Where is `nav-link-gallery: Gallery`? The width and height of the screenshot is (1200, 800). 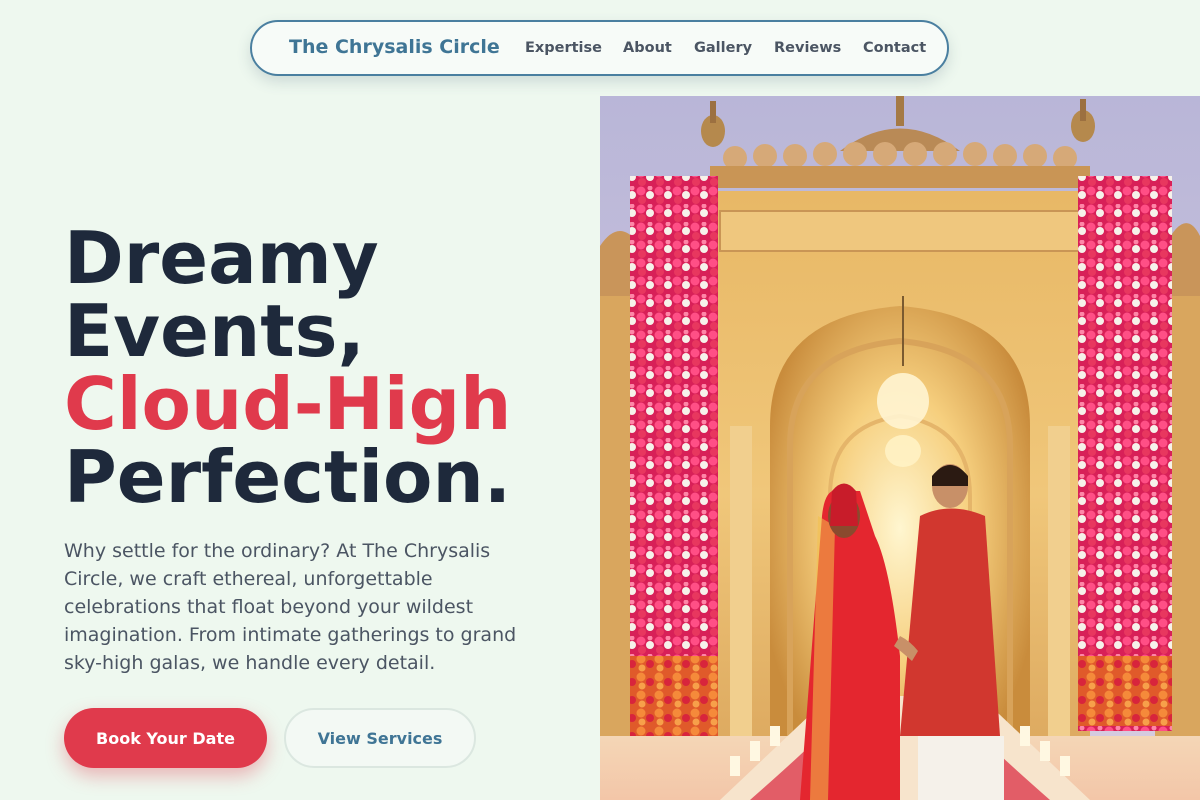 nav-link-gallery: Gallery is located at coordinates (723, 48).